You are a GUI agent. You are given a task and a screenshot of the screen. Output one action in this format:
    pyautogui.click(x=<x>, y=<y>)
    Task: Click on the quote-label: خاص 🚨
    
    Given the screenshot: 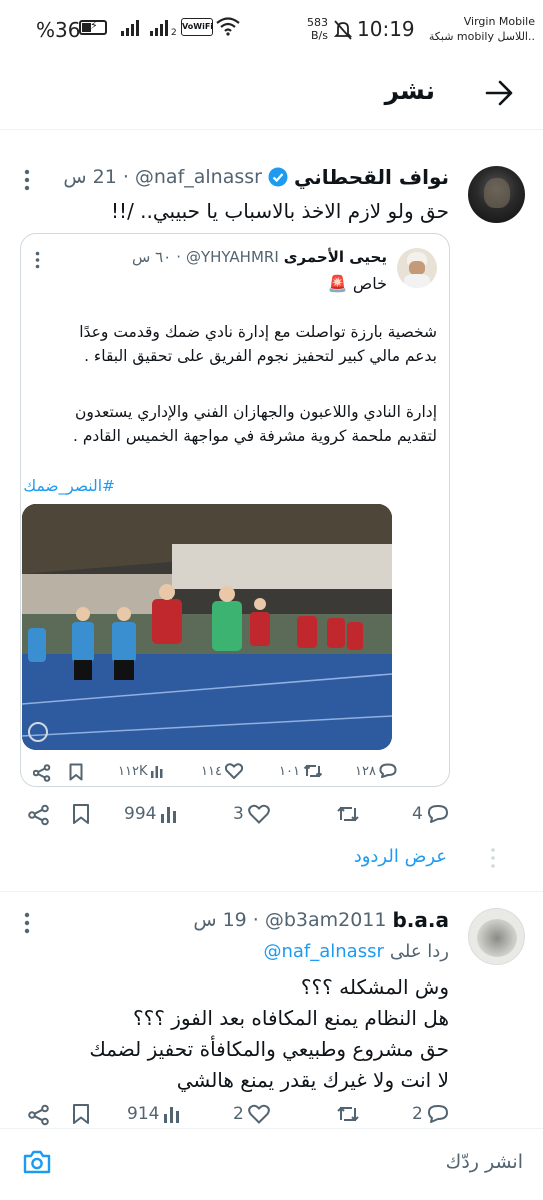 What is the action you would take?
    pyautogui.click(x=357, y=283)
    